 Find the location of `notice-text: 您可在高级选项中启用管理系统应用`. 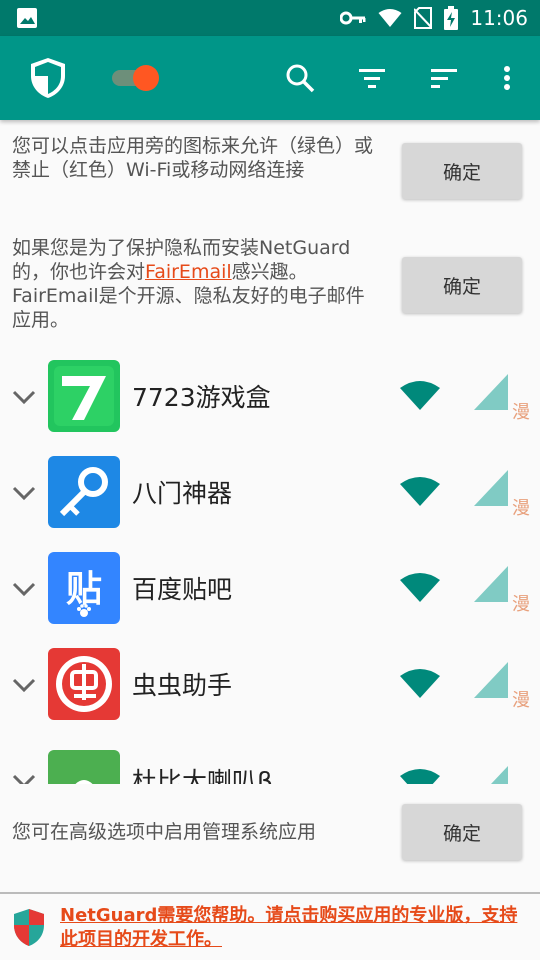

notice-text: 您可在高级选项中启用管理系统应用 is located at coordinates (164, 832).